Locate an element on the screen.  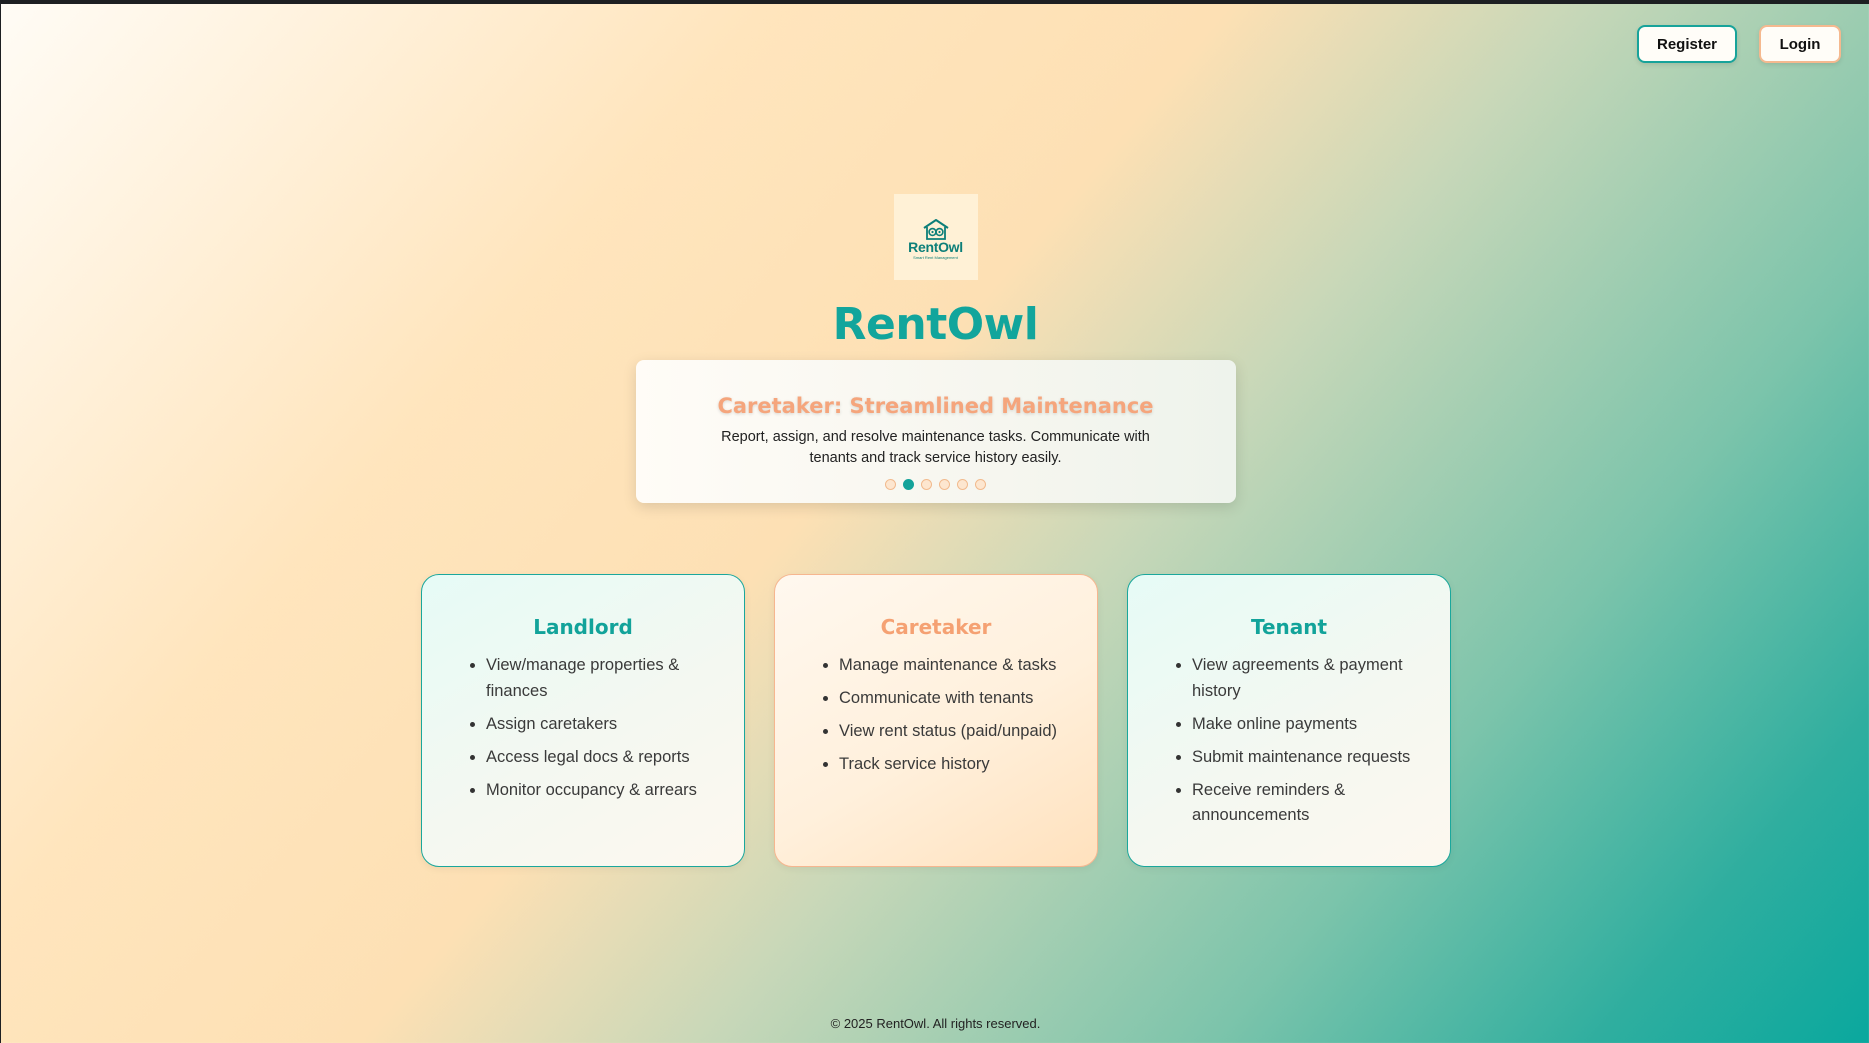
role-card-title: Tenant is located at coordinates (1289, 627).